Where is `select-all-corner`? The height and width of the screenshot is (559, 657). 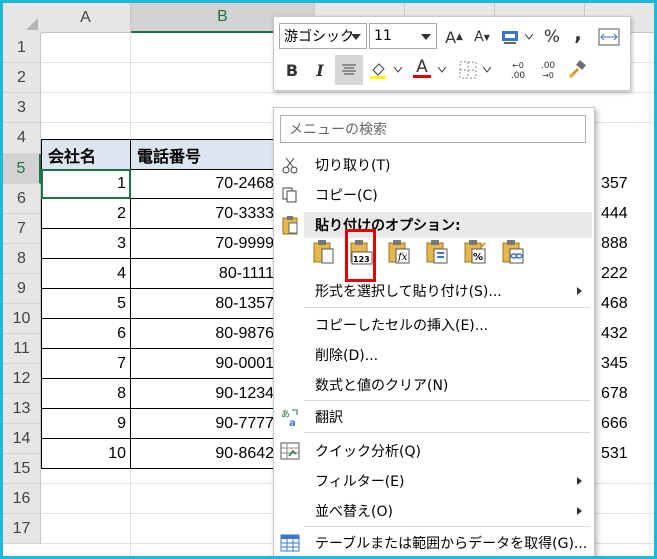
select-all-corner is located at coordinates (22, 18).